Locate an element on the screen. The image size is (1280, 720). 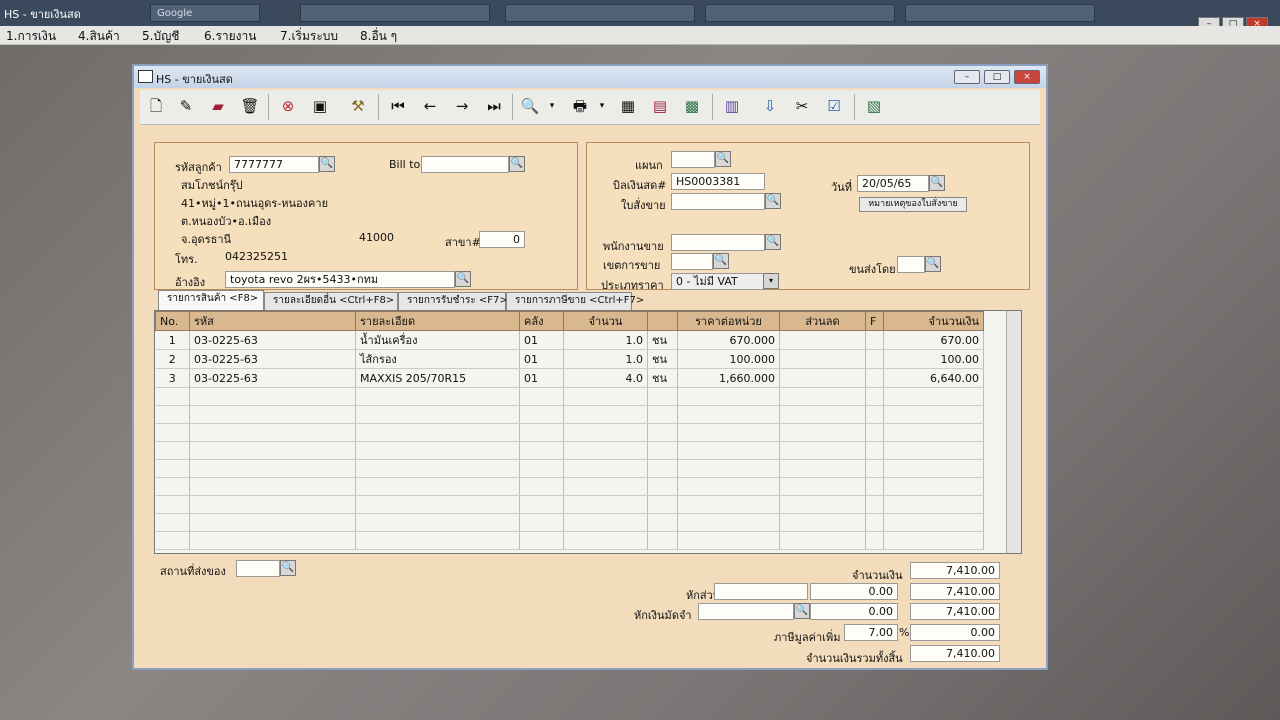
col-header-flag: F is located at coordinates (874, 321).